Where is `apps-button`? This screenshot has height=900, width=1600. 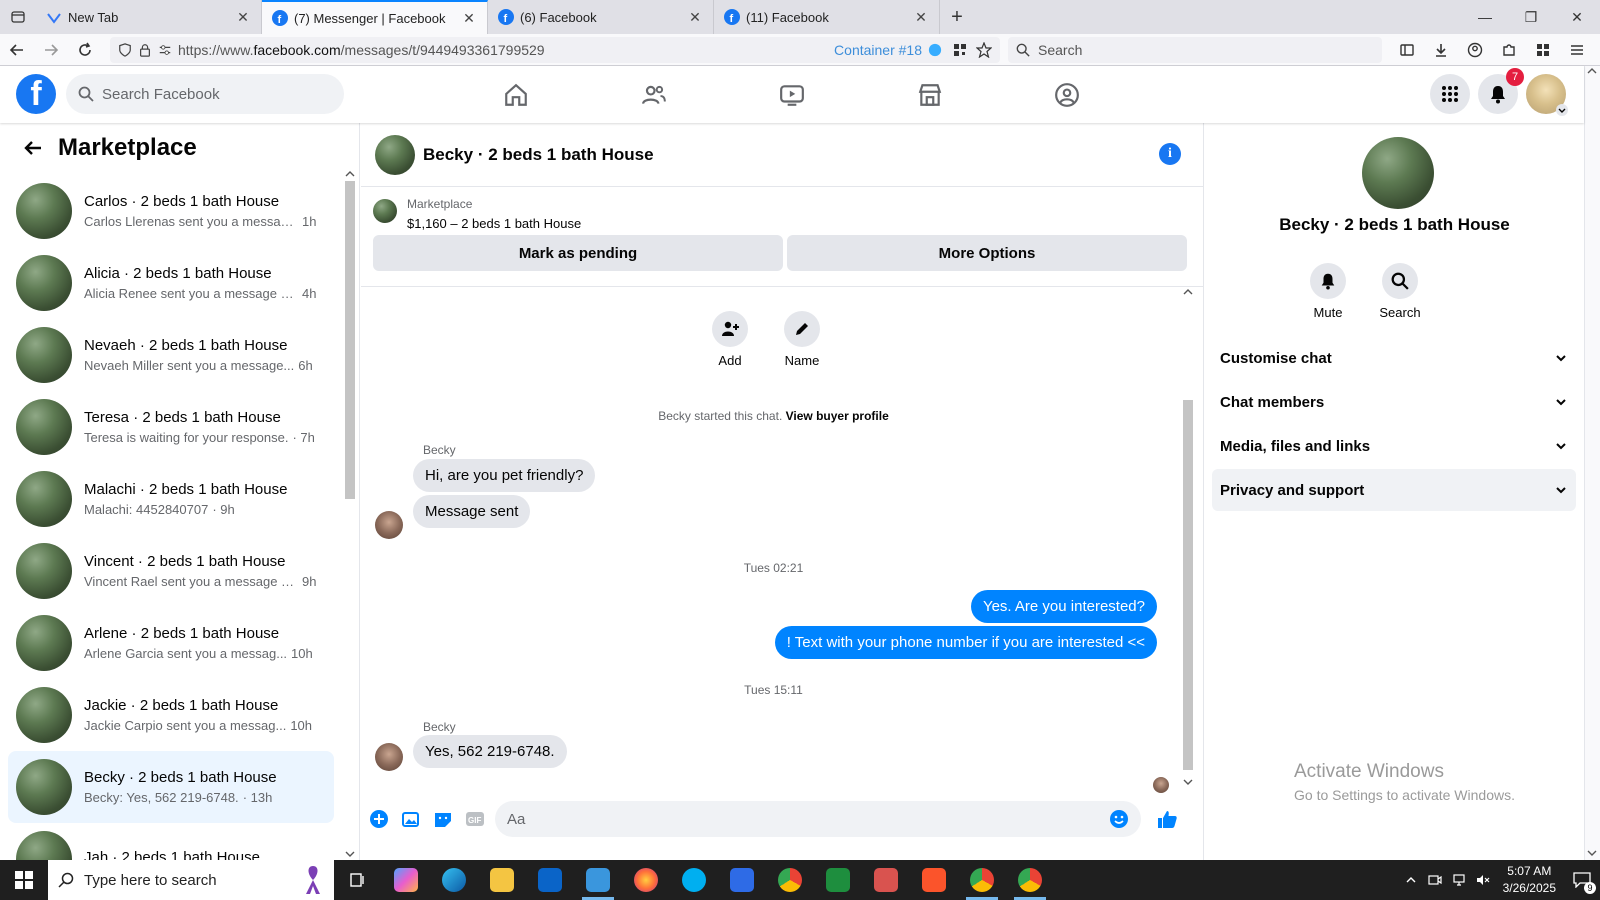
apps-button is located at coordinates (1543, 50).